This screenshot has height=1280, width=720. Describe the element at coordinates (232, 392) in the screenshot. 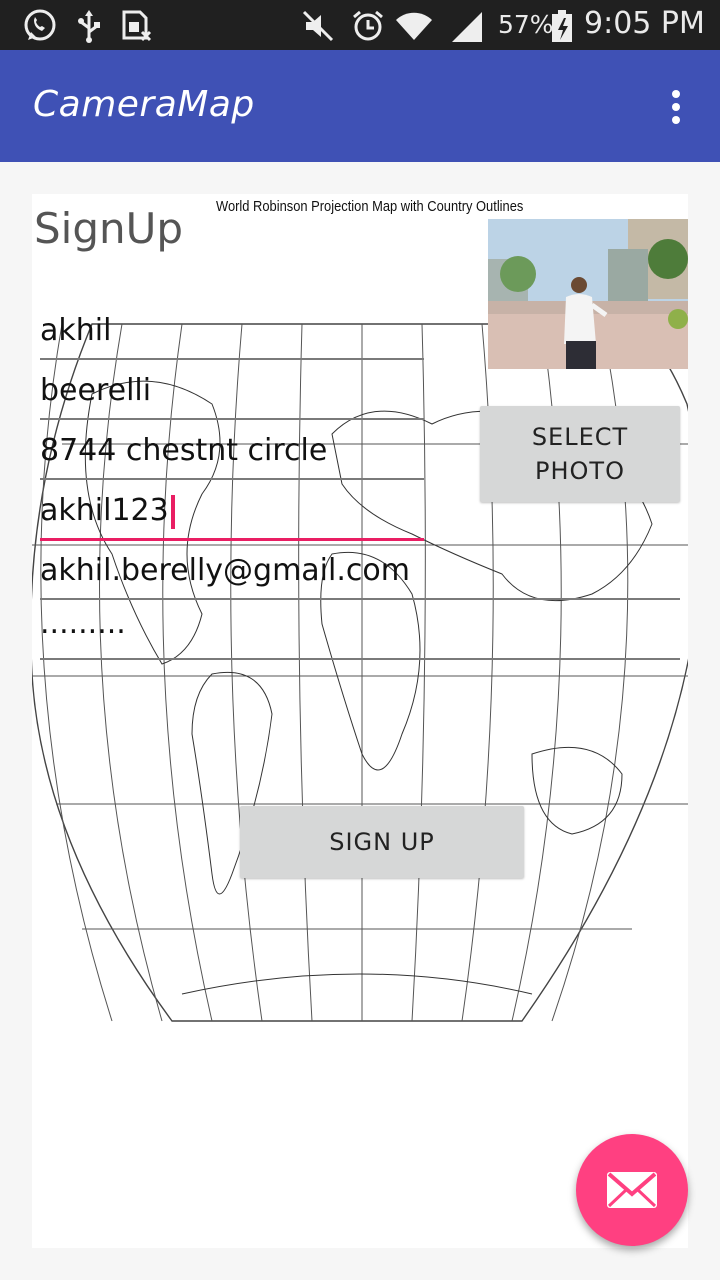

I see `last-name-field: beerelli` at that location.